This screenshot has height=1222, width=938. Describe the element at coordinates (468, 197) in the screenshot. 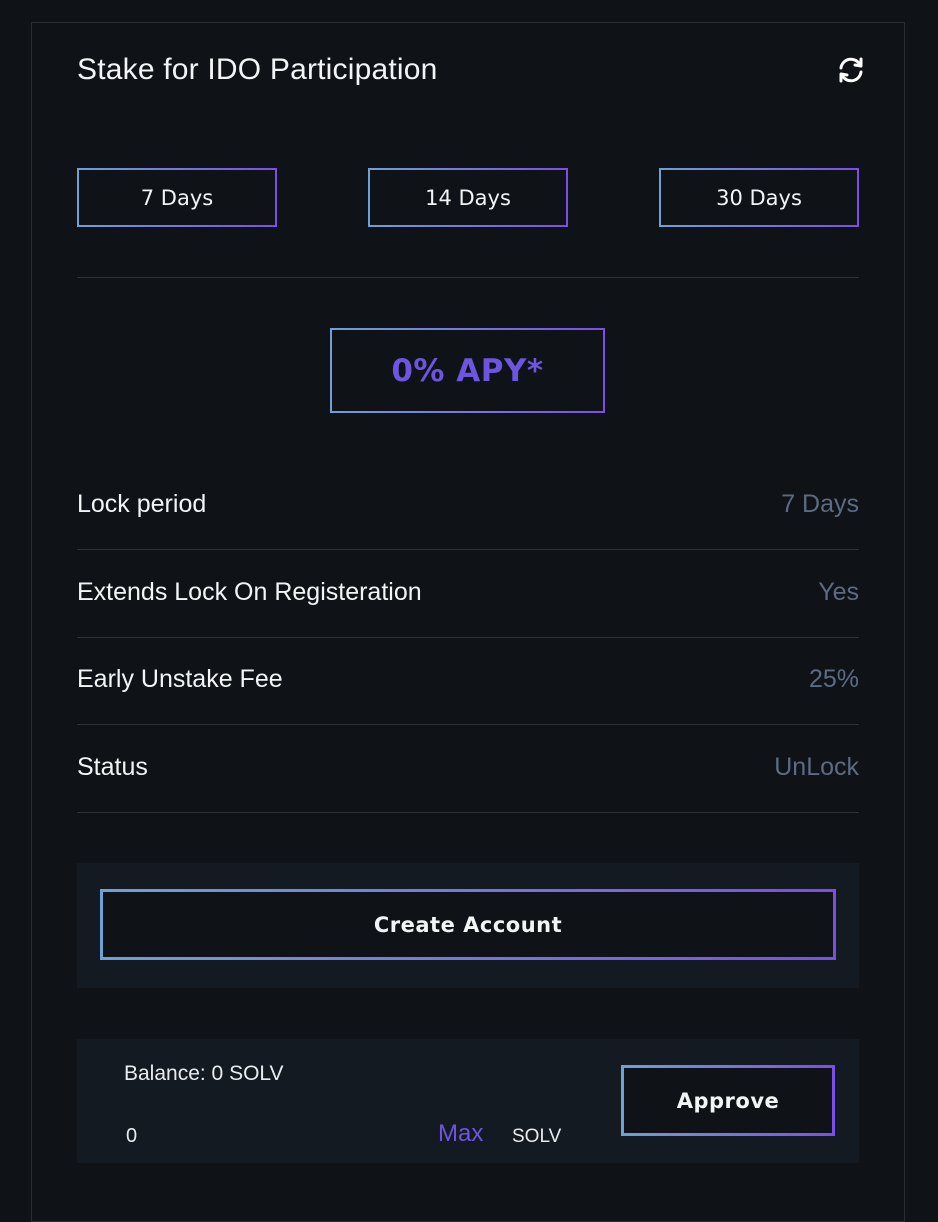

I see `duration-14-days-button: 14 Days` at that location.